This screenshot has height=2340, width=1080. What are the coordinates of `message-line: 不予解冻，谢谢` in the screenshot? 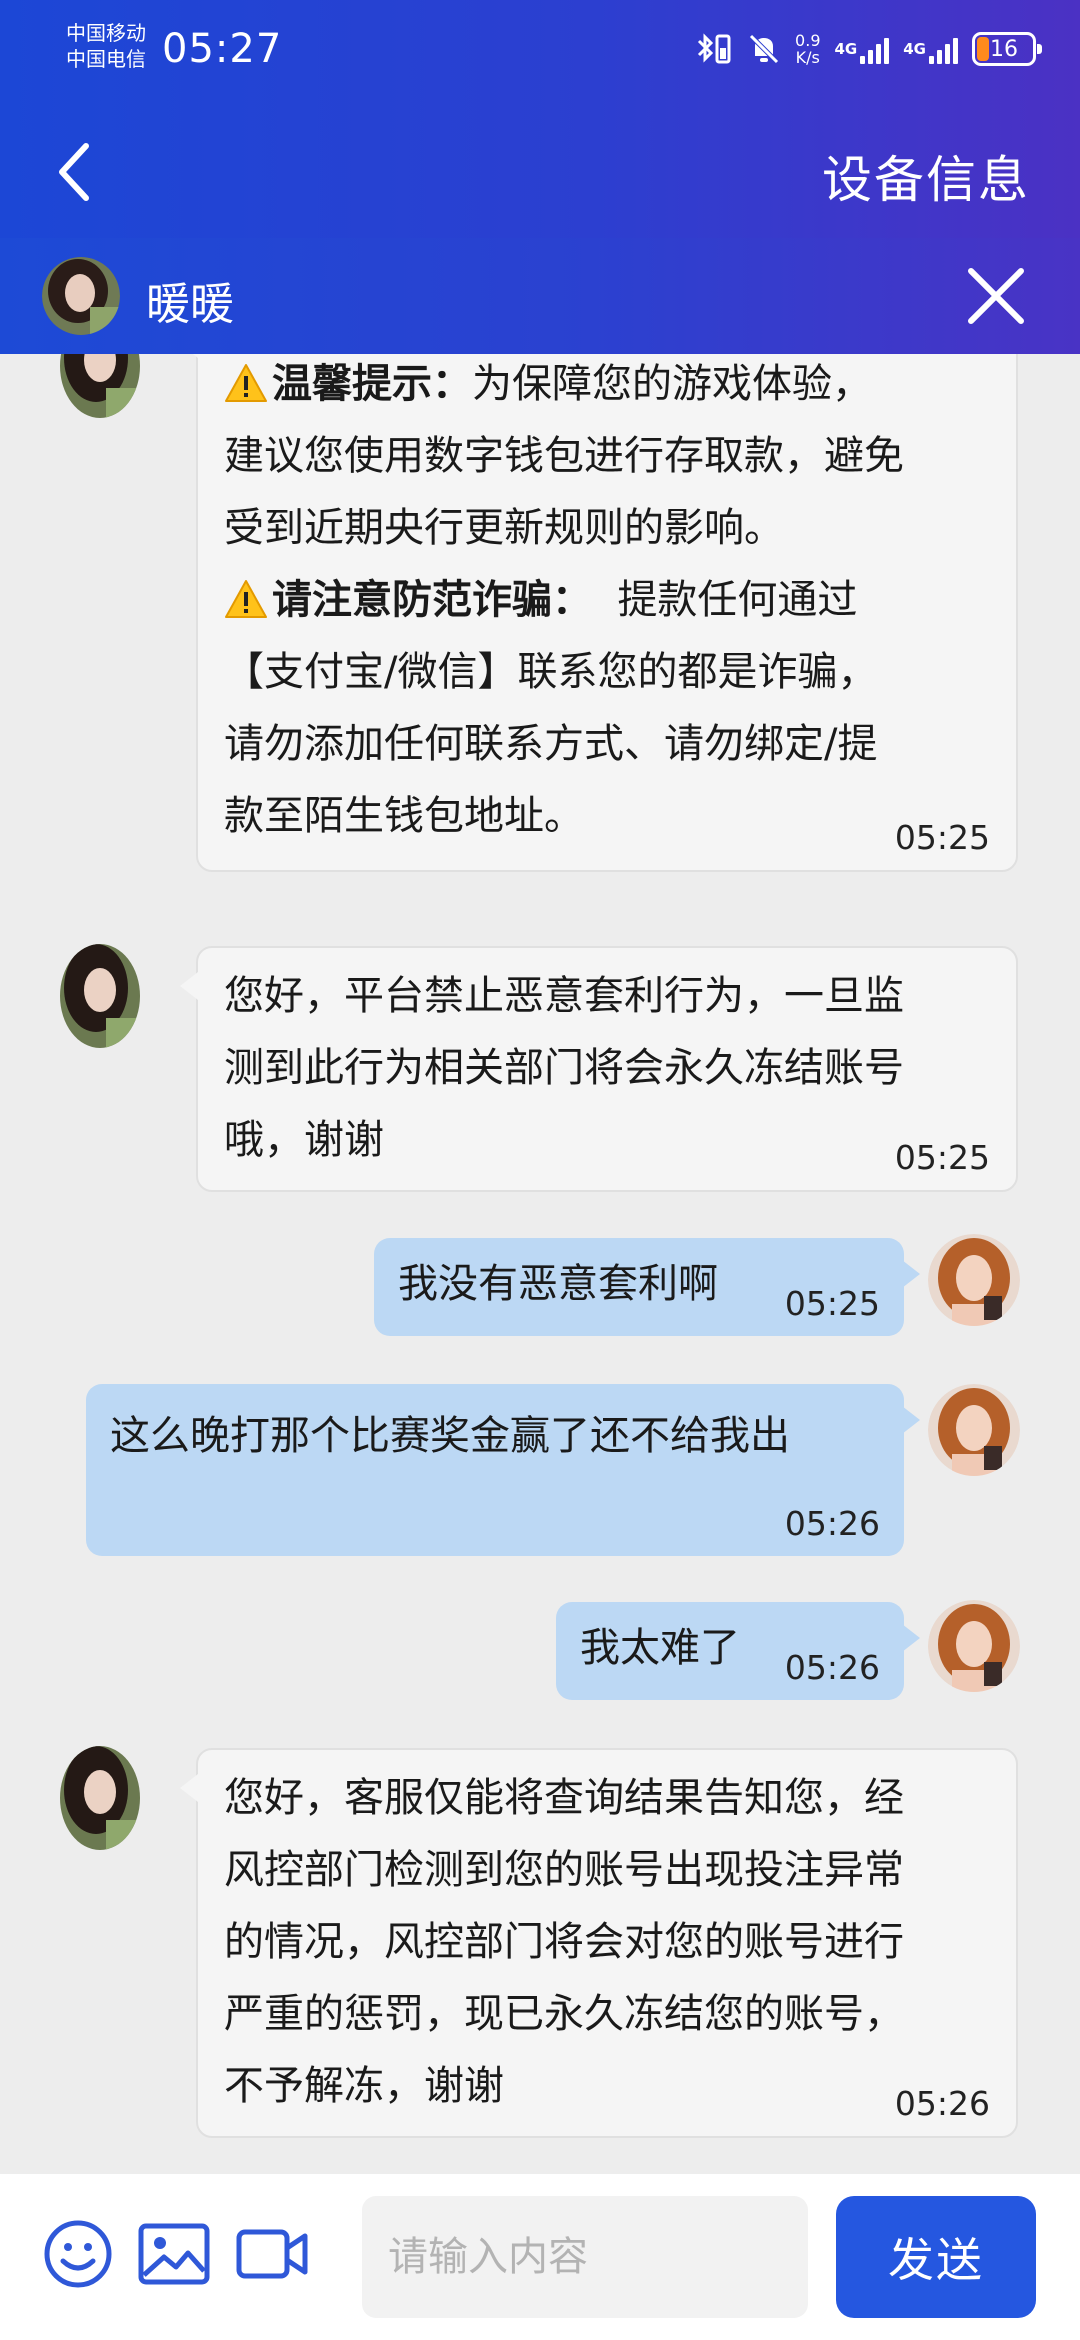 It's located at (364, 2086).